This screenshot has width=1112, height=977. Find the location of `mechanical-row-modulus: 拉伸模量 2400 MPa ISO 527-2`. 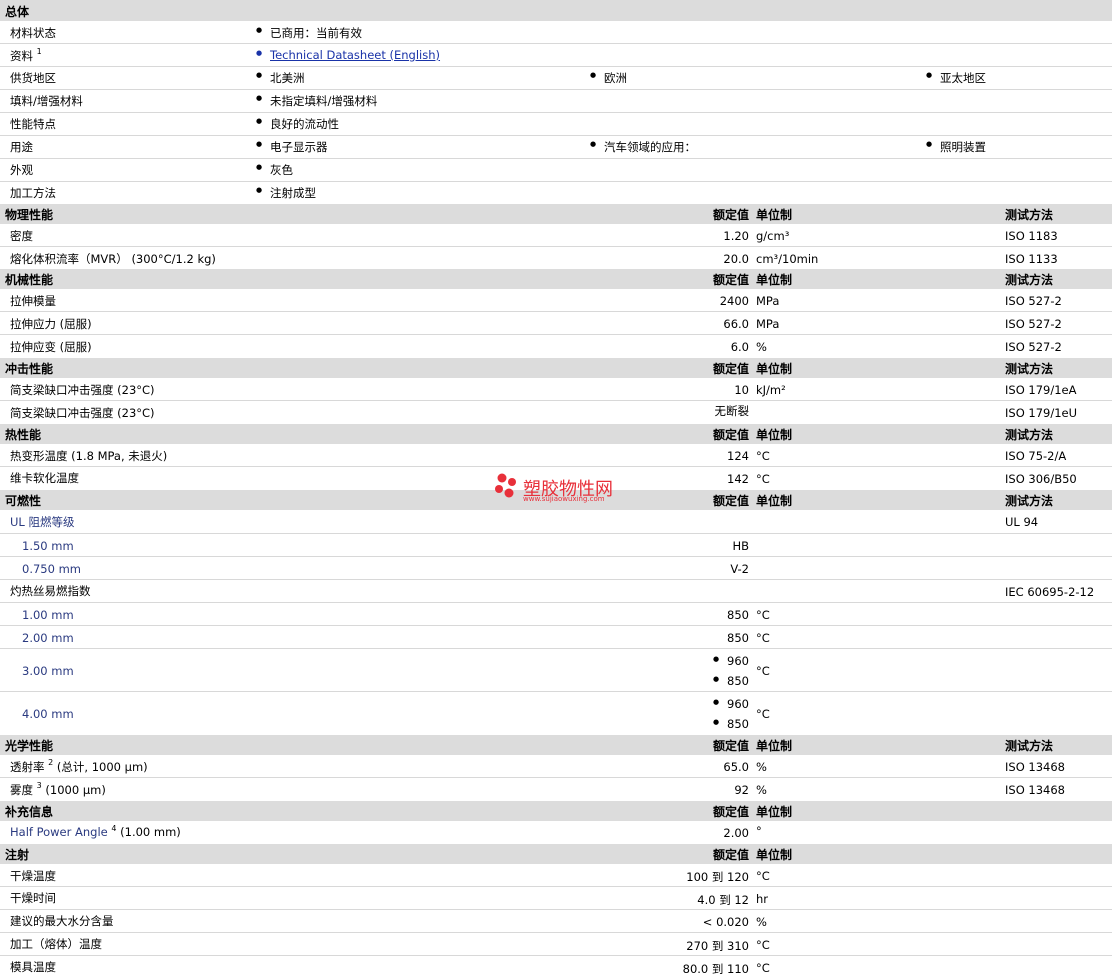

mechanical-row-modulus: 拉伸模量 2400 MPa ISO 527-2 is located at coordinates (556, 300).